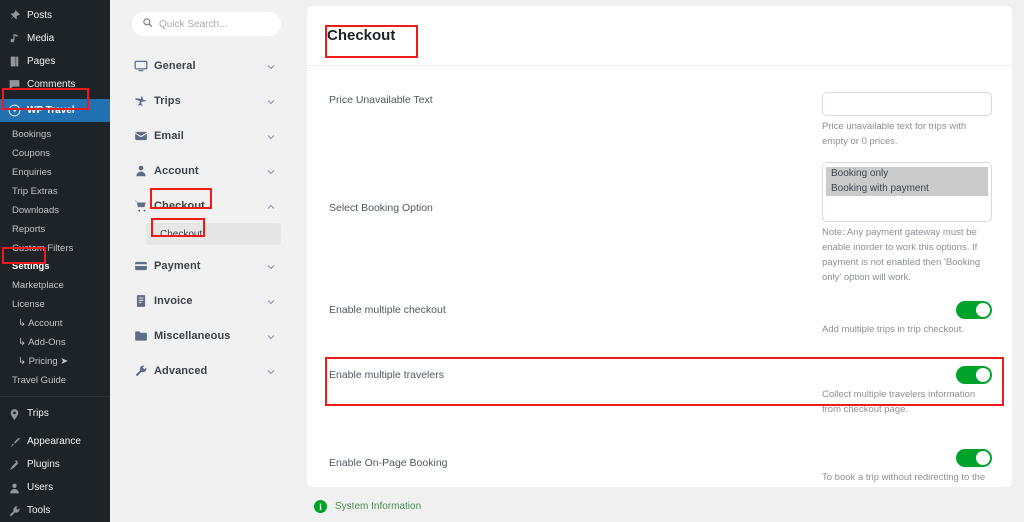 This screenshot has height=522, width=1024. I want to click on brush-icon, so click(14, 442).